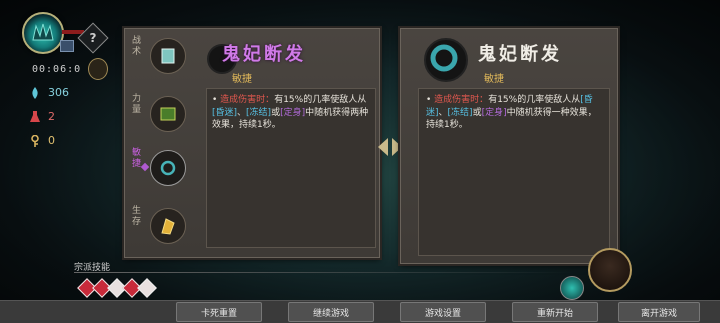  What do you see at coordinates (320, 100) in the screenshot?
I see `left-desc-fragment: 有15%的几率使敌人从` at bounding box center [320, 100].